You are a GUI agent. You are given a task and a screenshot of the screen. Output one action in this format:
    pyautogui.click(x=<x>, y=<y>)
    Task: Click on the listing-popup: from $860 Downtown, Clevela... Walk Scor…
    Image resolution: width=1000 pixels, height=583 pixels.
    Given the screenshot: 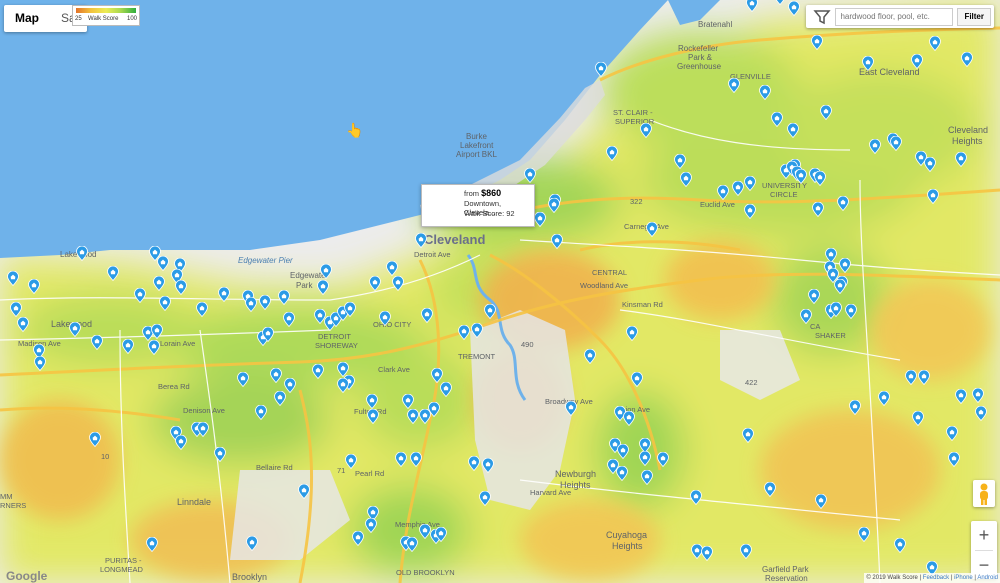 What is the action you would take?
    pyautogui.click(x=478, y=205)
    